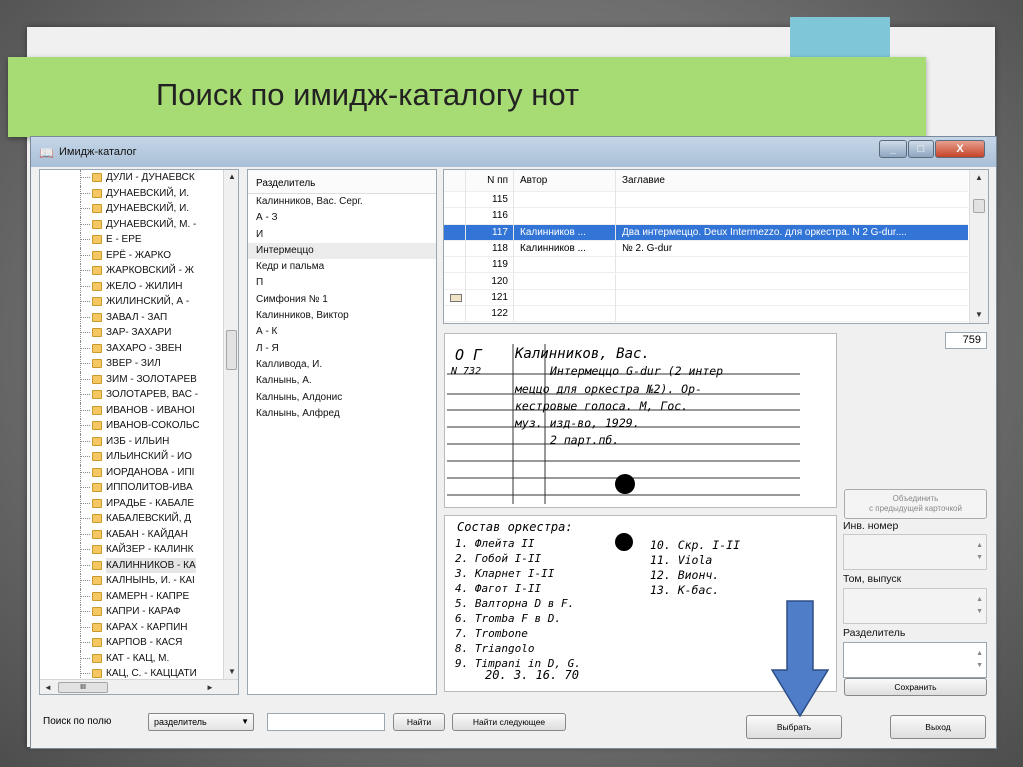 The image size is (1023, 767). Describe the element at coordinates (342, 349) in the screenshot. I see `separator-item: Л - Я` at that location.